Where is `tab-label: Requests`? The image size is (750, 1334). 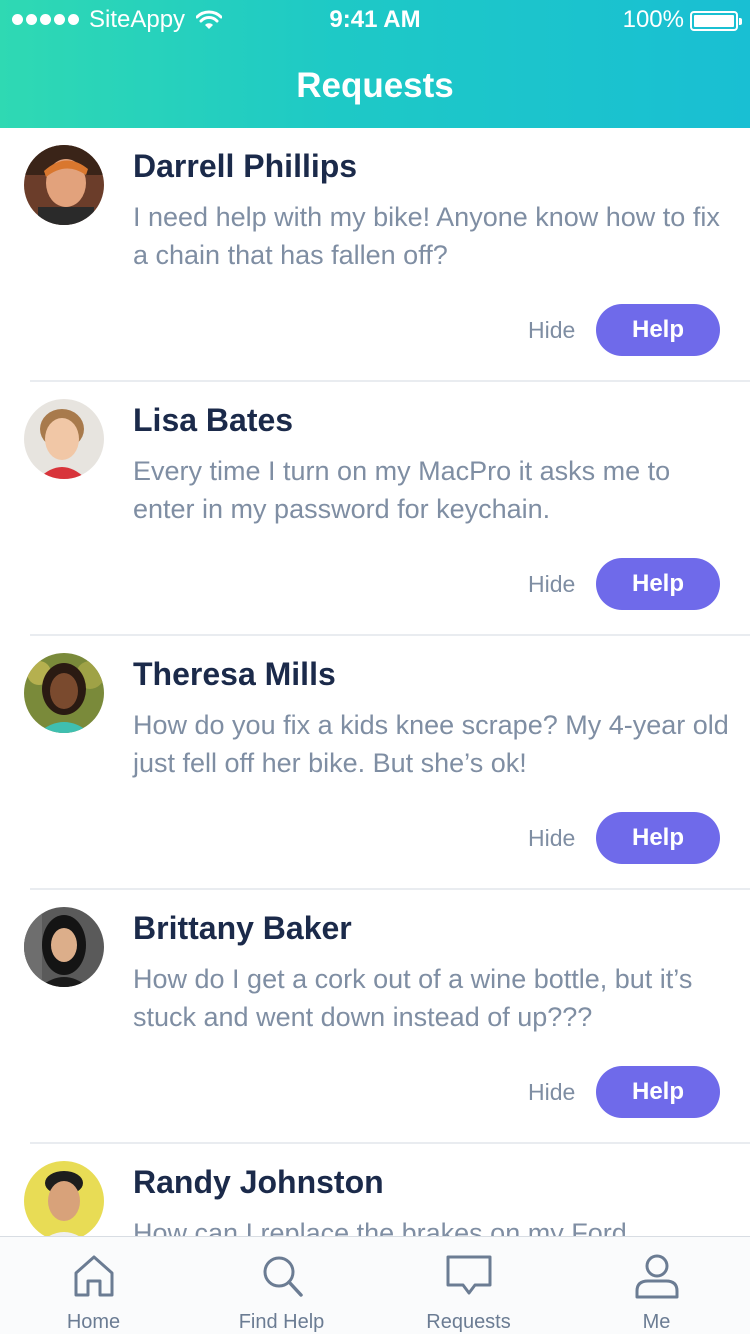 tab-label: Requests is located at coordinates (468, 1322).